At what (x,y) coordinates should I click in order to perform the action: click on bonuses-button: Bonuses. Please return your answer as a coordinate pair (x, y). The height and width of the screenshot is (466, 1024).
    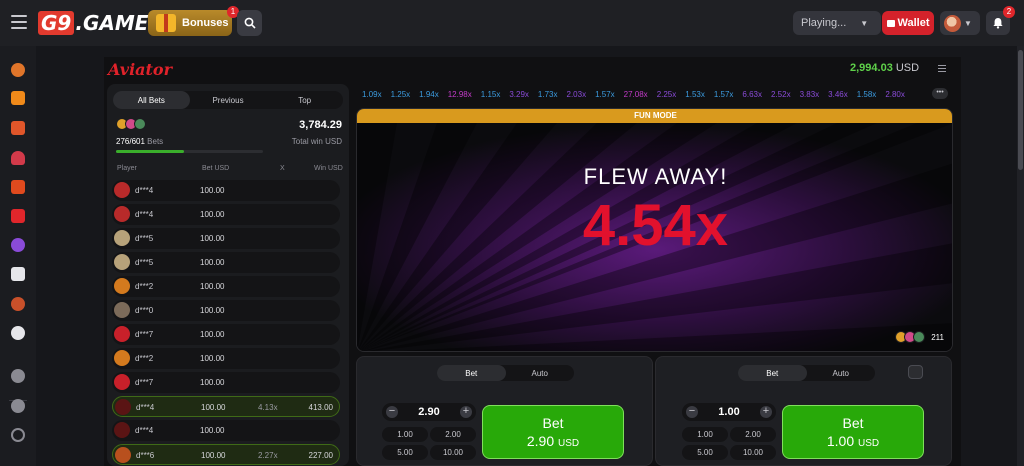
    Looking at the image, I should click on (190, 23).